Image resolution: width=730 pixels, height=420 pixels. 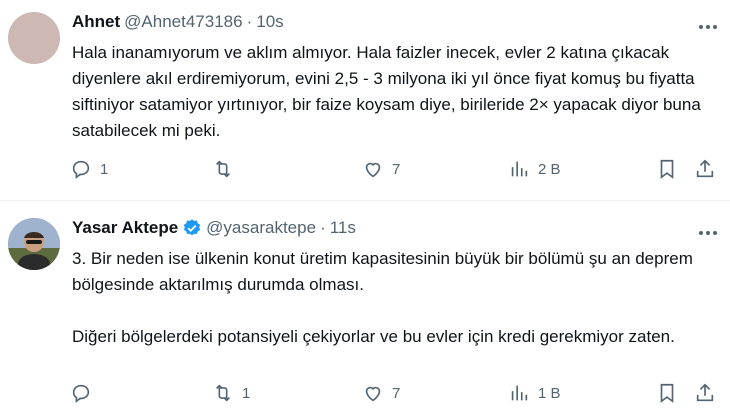 What do you see at coordinates (365, 200) in the screenshot?
I see `divider` at bounding box center [365, 200].